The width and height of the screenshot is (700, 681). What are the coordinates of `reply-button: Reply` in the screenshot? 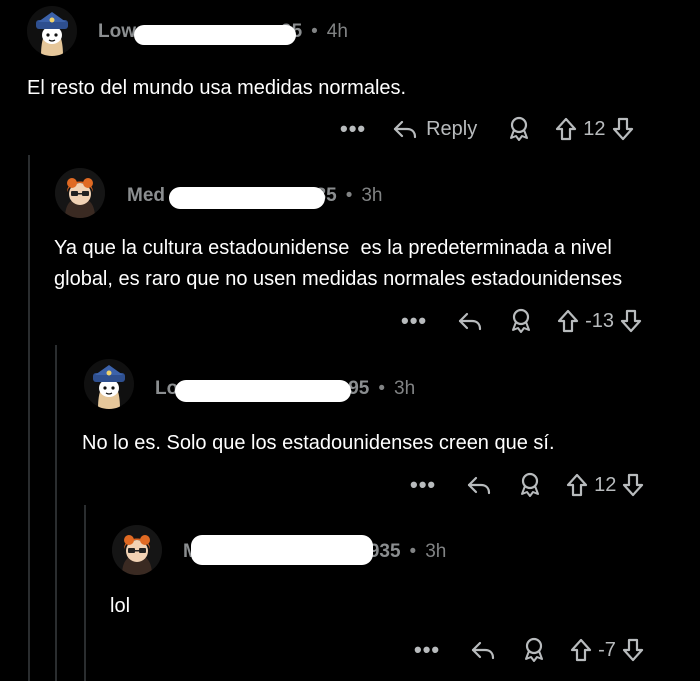 It's located at (434, 129).